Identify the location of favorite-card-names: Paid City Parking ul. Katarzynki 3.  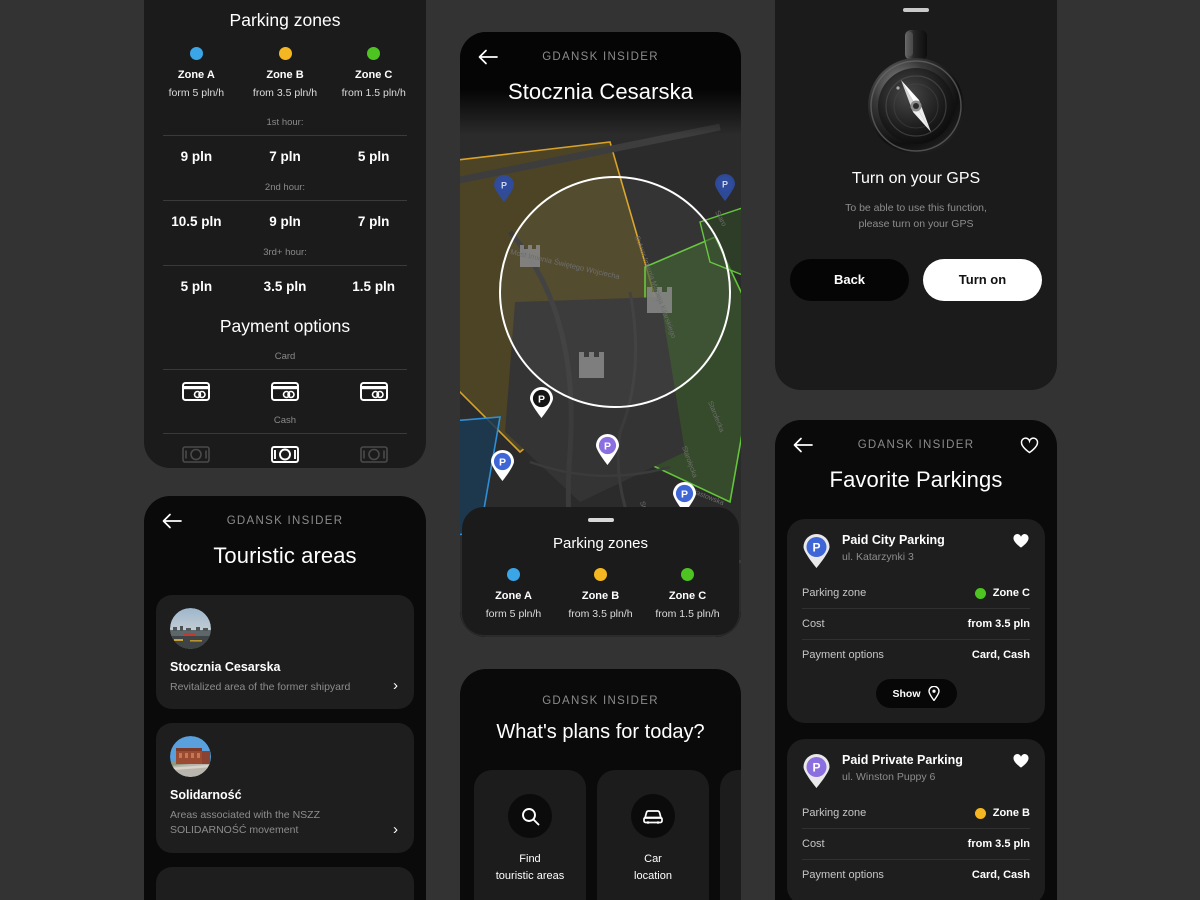
(927, 548).